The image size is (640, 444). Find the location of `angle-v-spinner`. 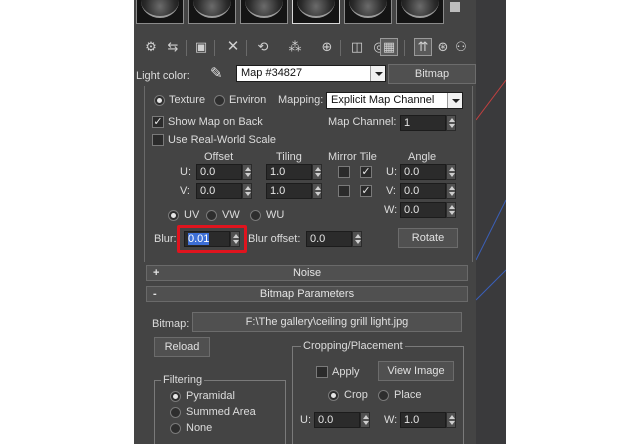

angle-v-spinner is located at coordinates (451, 191).